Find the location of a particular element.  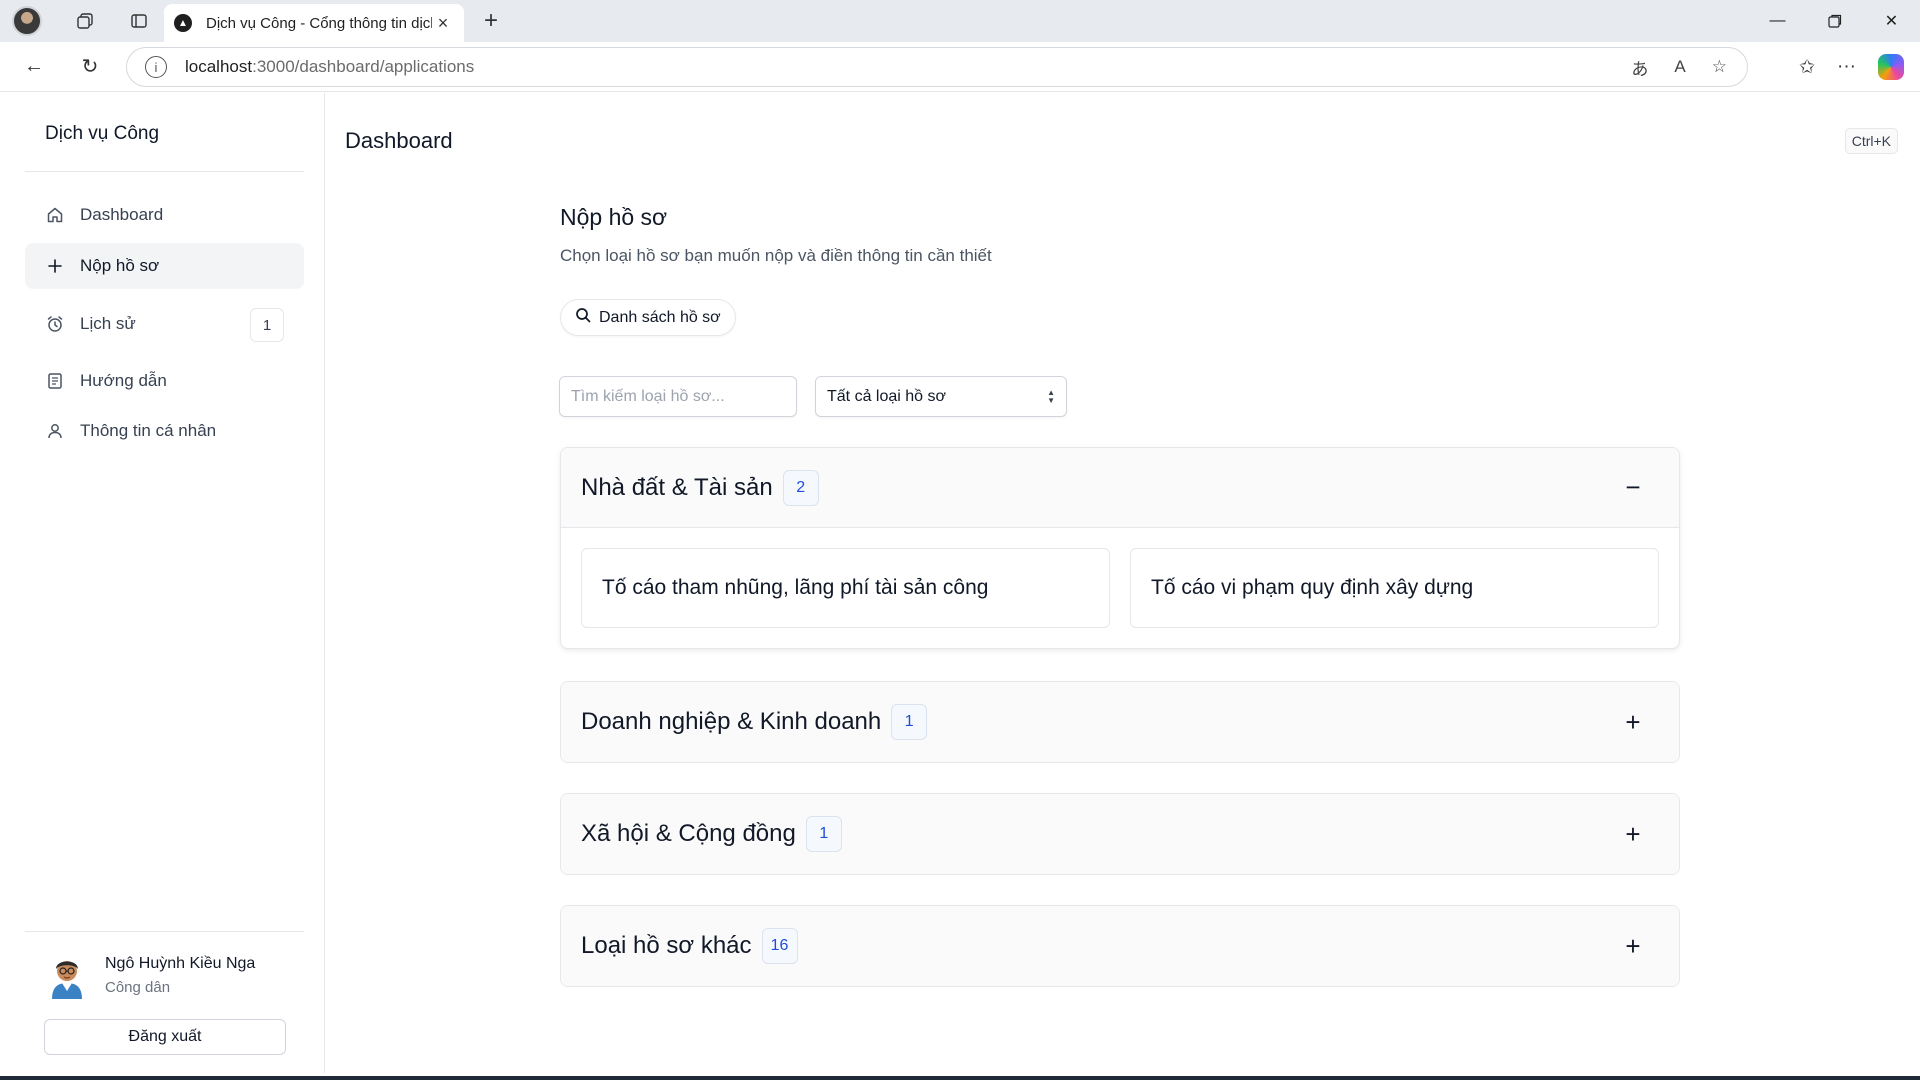

vercel-triangle-icon: ▲ is located at coordinates (183, 23).